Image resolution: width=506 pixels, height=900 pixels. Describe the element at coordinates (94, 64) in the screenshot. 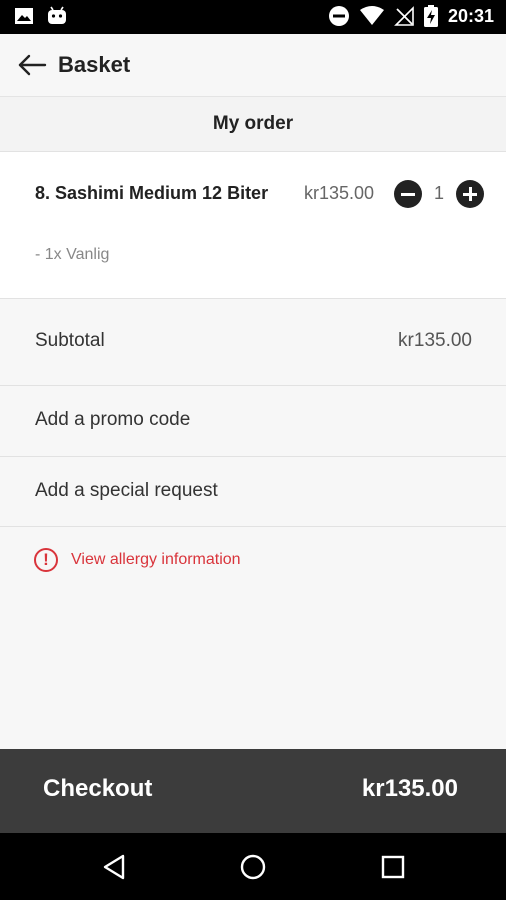

I see `page-title: Basket` at that location.